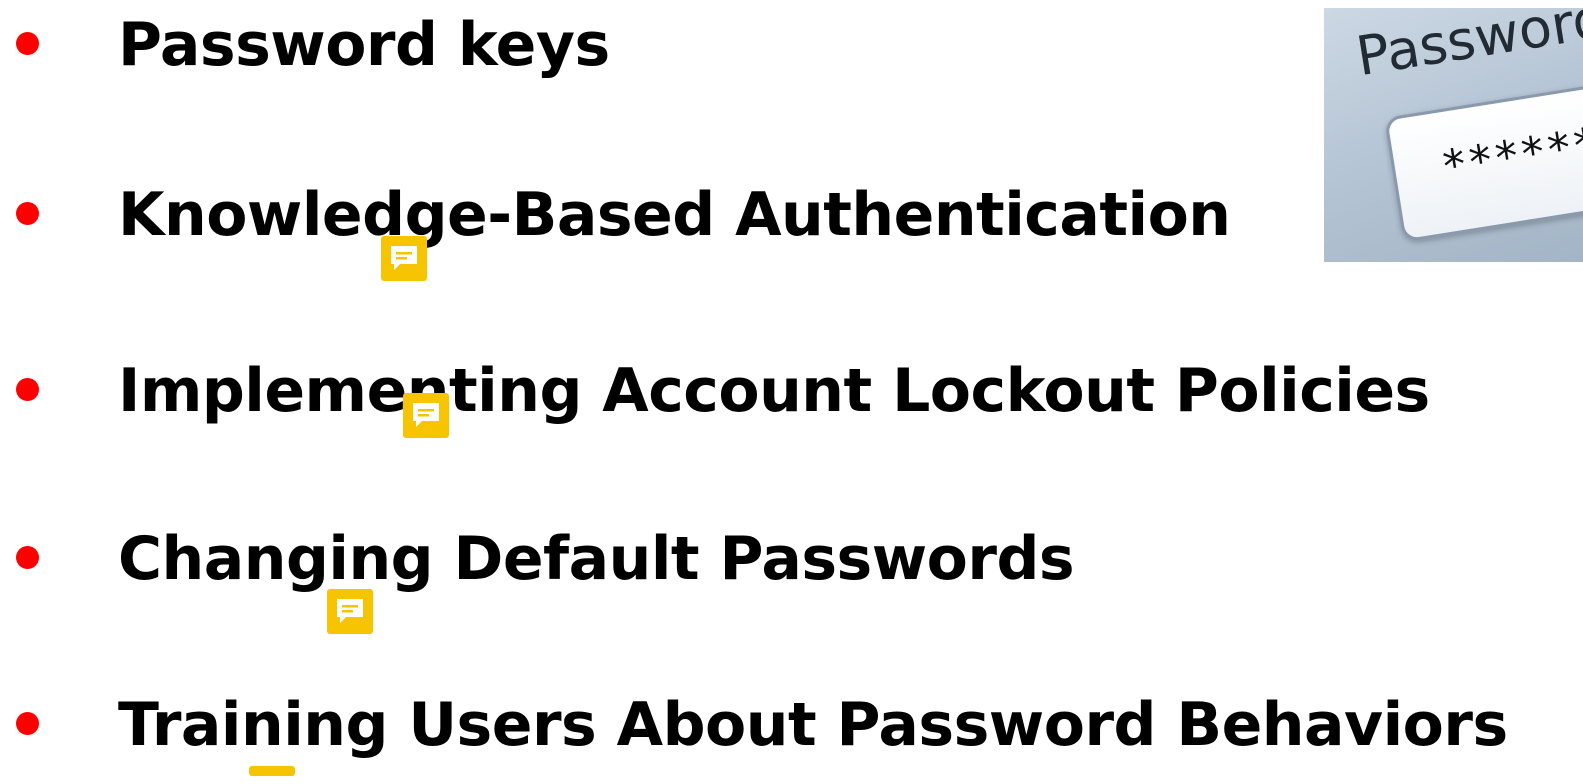 The height and width of the screenshot is (784, 1583). I want to click on photo-masked-value: *******, so click(1510, 153).